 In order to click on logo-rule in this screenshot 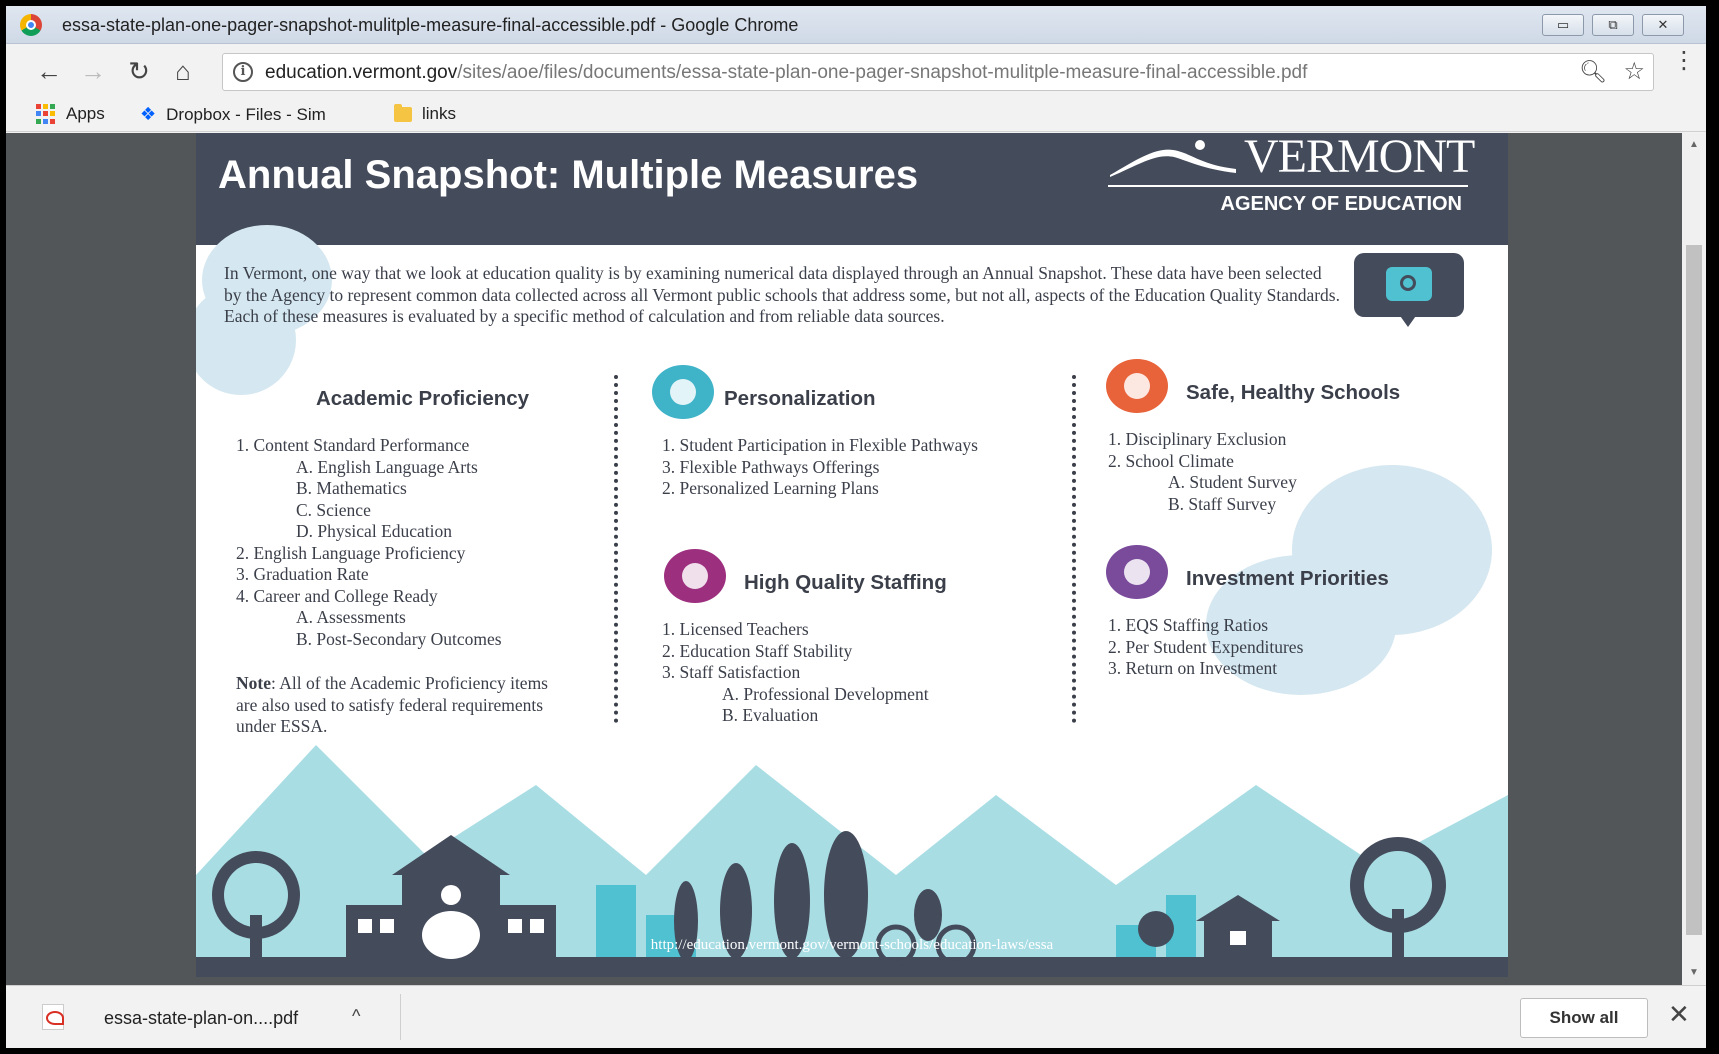, I will do `click(1288, 186)`.